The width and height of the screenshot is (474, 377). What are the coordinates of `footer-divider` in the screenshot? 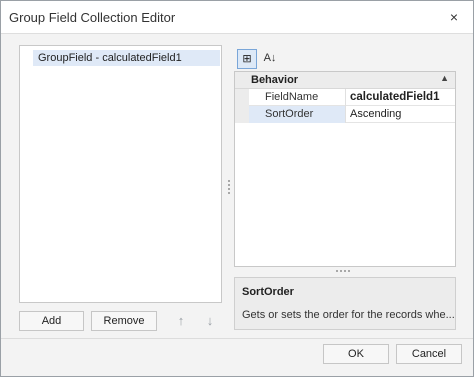 It's located at (237, 338).